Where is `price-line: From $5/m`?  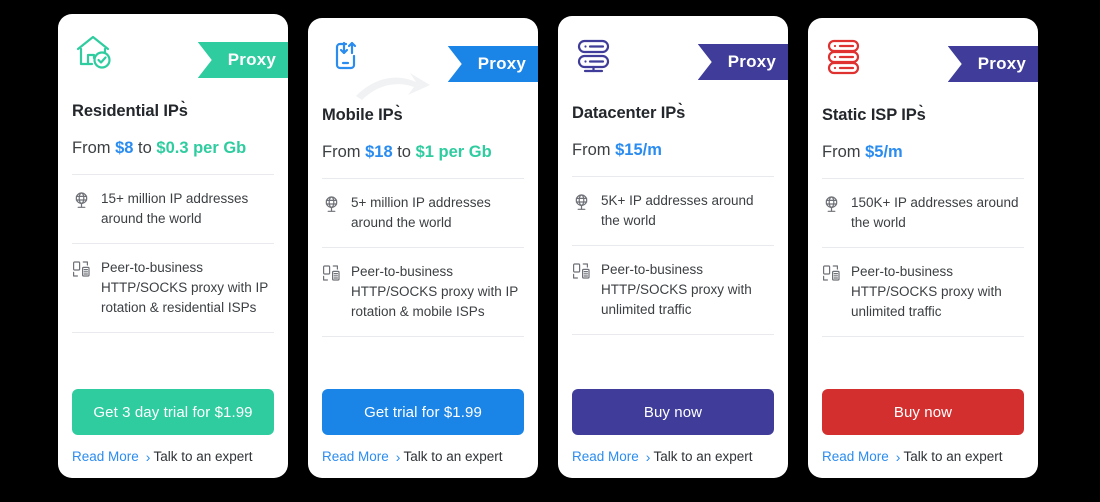 price-line: From $5/m is located at coordinates (923, 152).